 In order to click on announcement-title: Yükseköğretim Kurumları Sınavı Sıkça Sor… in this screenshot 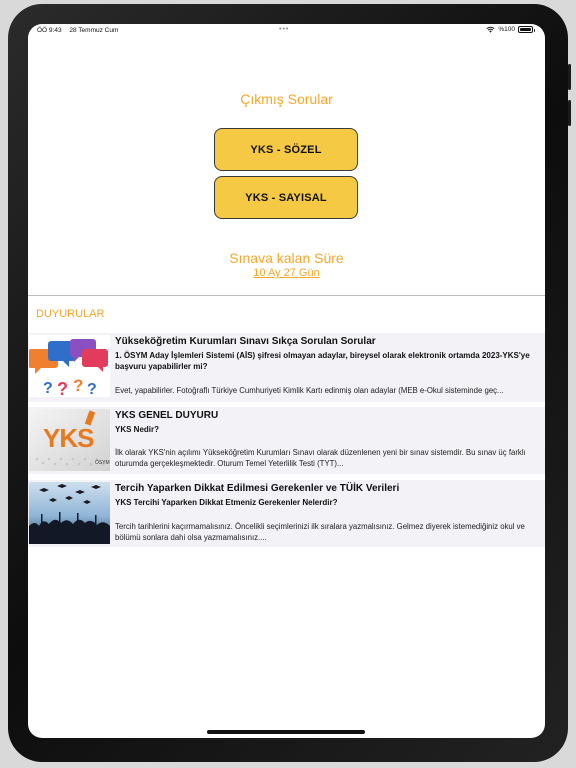, I will do `click(245, 341)`.